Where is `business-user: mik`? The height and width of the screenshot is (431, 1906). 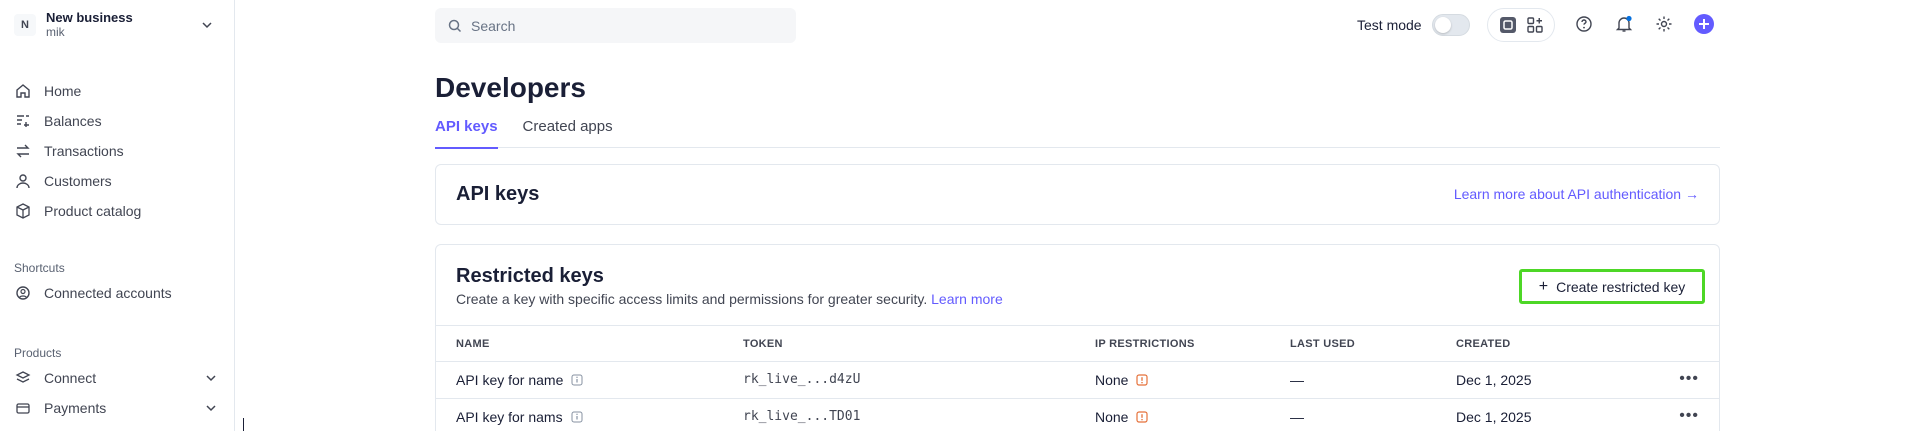 business-user: mik is located at coordinates (55, 32).